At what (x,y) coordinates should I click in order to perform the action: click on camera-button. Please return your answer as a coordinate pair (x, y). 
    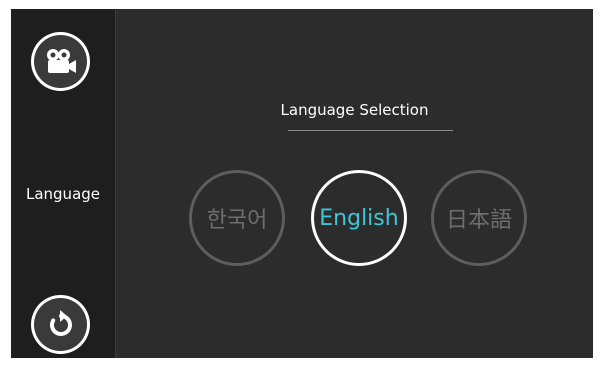
    Looking at the image, I should click on (60, 61).